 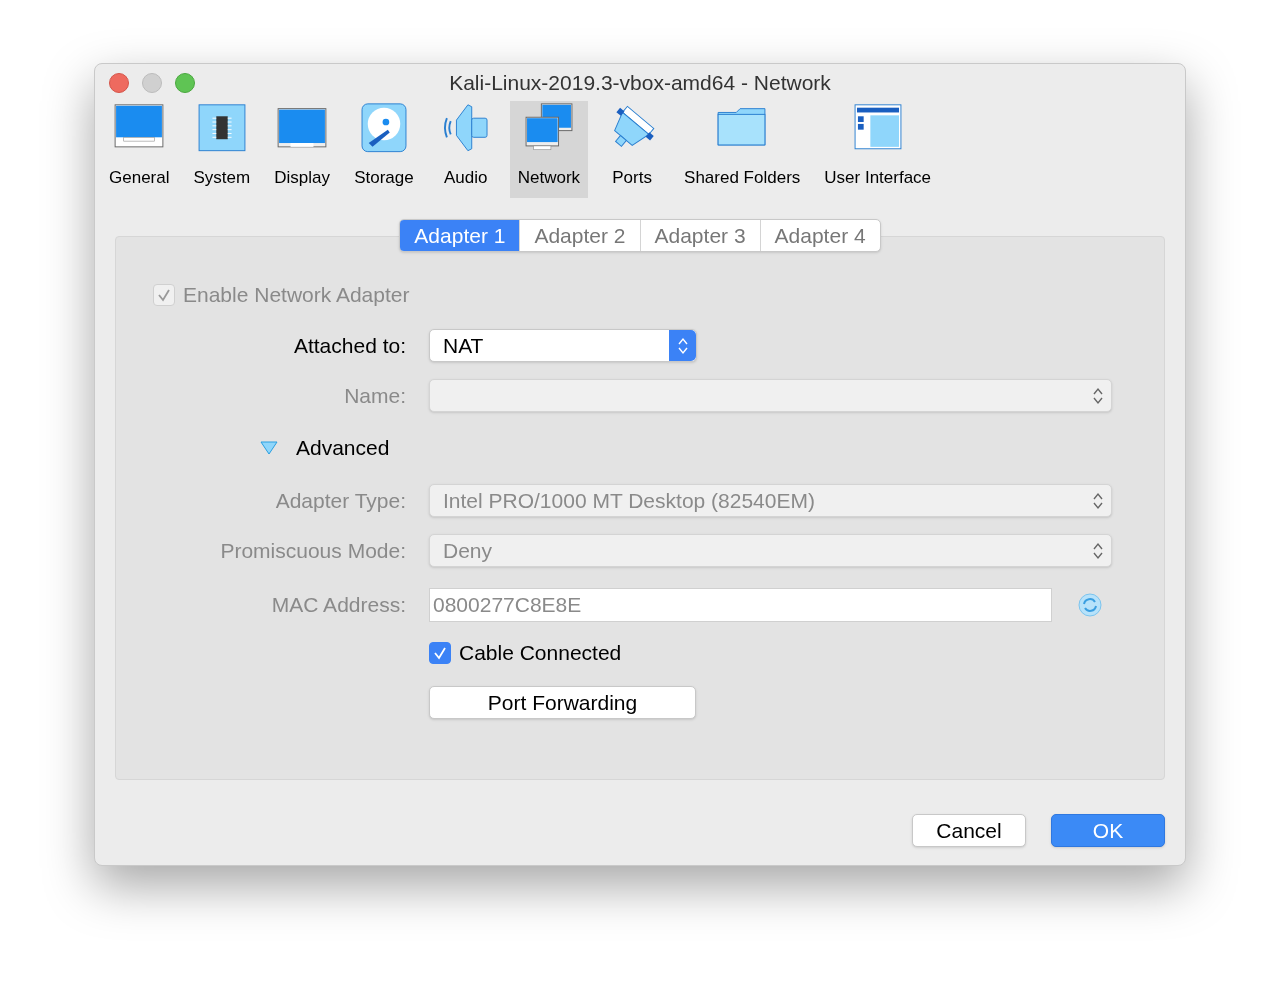 What do you see at coordinates (878, 149) in the screenshot?
I see `toolbar-tab: User Interface` at bounding box center [878, 149].